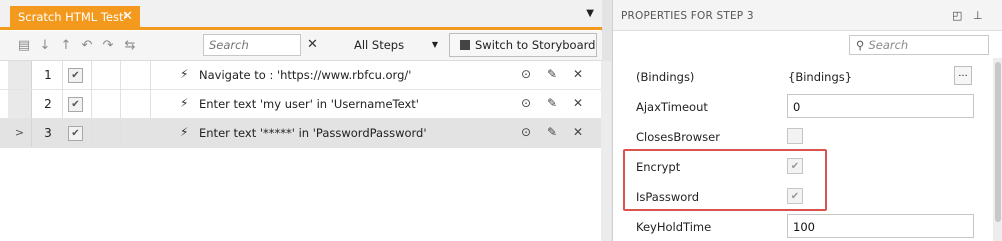  What do you see at coordinates (535, 45) in the screenshot?
I see `storyboard-button-label: Switch to Storyboard` at bounding box center [535, 45].